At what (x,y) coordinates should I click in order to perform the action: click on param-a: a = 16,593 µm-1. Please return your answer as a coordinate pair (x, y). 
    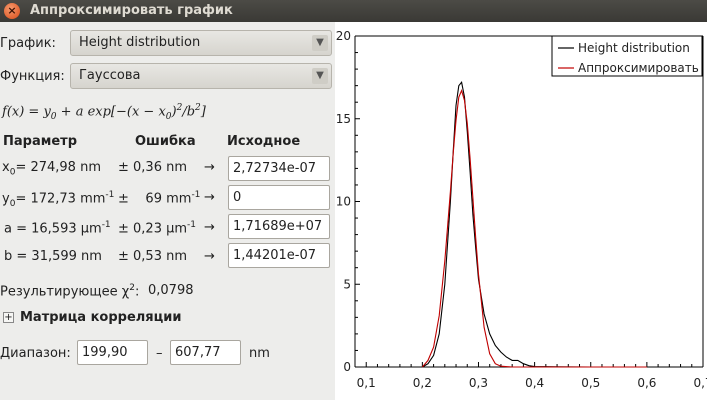
    Looking at the image, I should click on (57, 228).